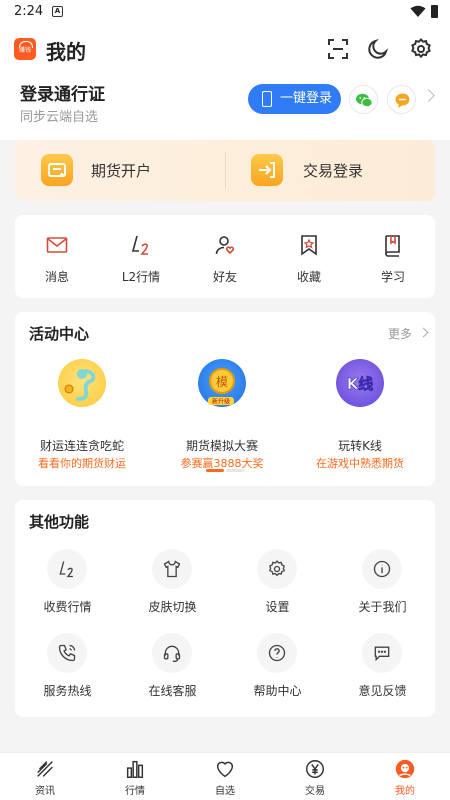 This screenshot has height=800, width=450. I want to click on tab-news: 资讯, so click(45, 776).